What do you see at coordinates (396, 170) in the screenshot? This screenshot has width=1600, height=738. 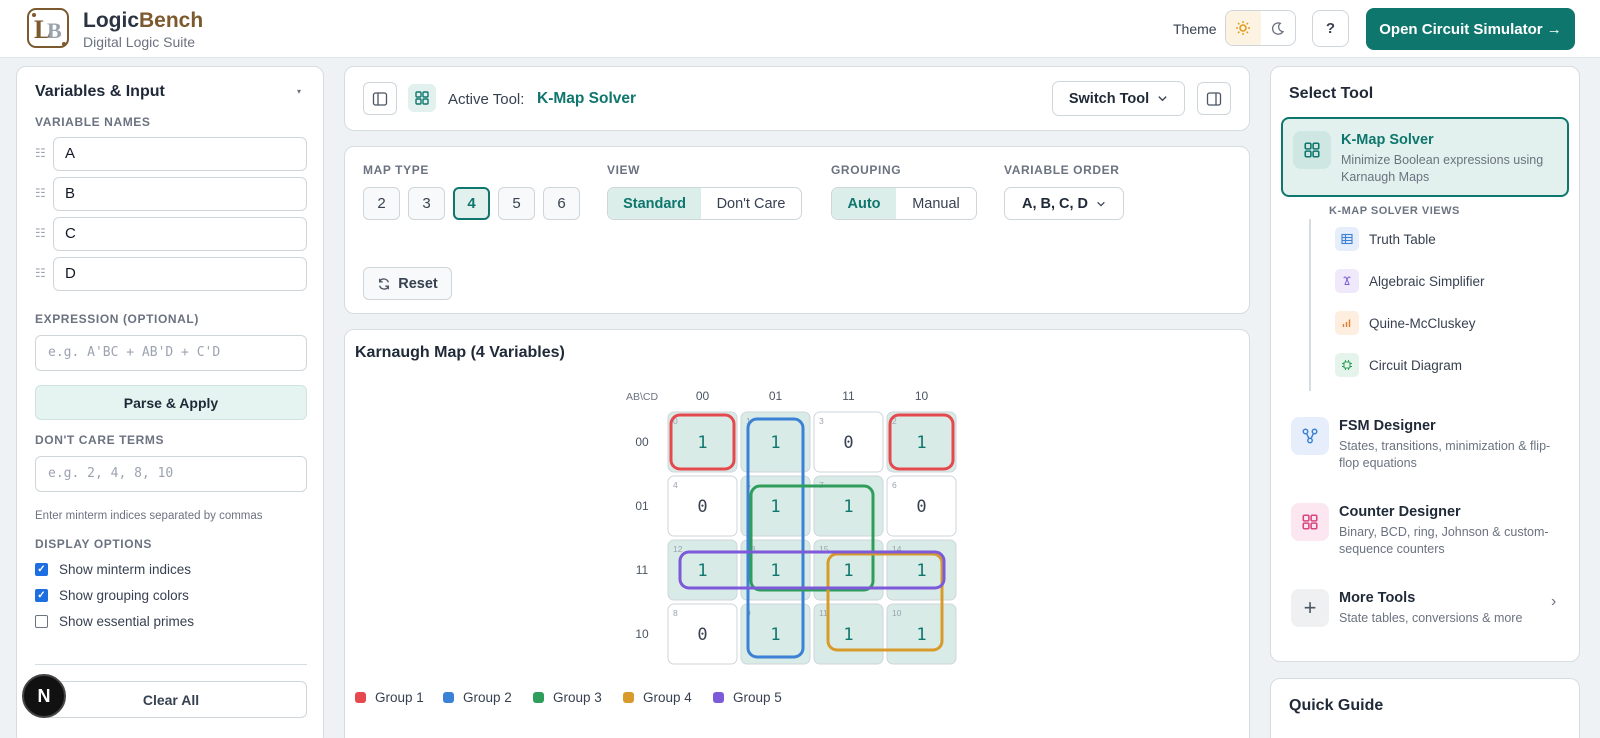 I see `map-type-label: MAP TYPE` at bounding box center [396, 170].